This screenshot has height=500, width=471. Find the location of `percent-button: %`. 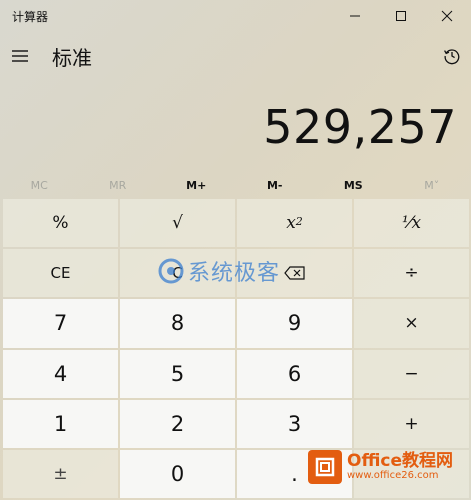

percent-button: % is located at coordinates (60, 223).